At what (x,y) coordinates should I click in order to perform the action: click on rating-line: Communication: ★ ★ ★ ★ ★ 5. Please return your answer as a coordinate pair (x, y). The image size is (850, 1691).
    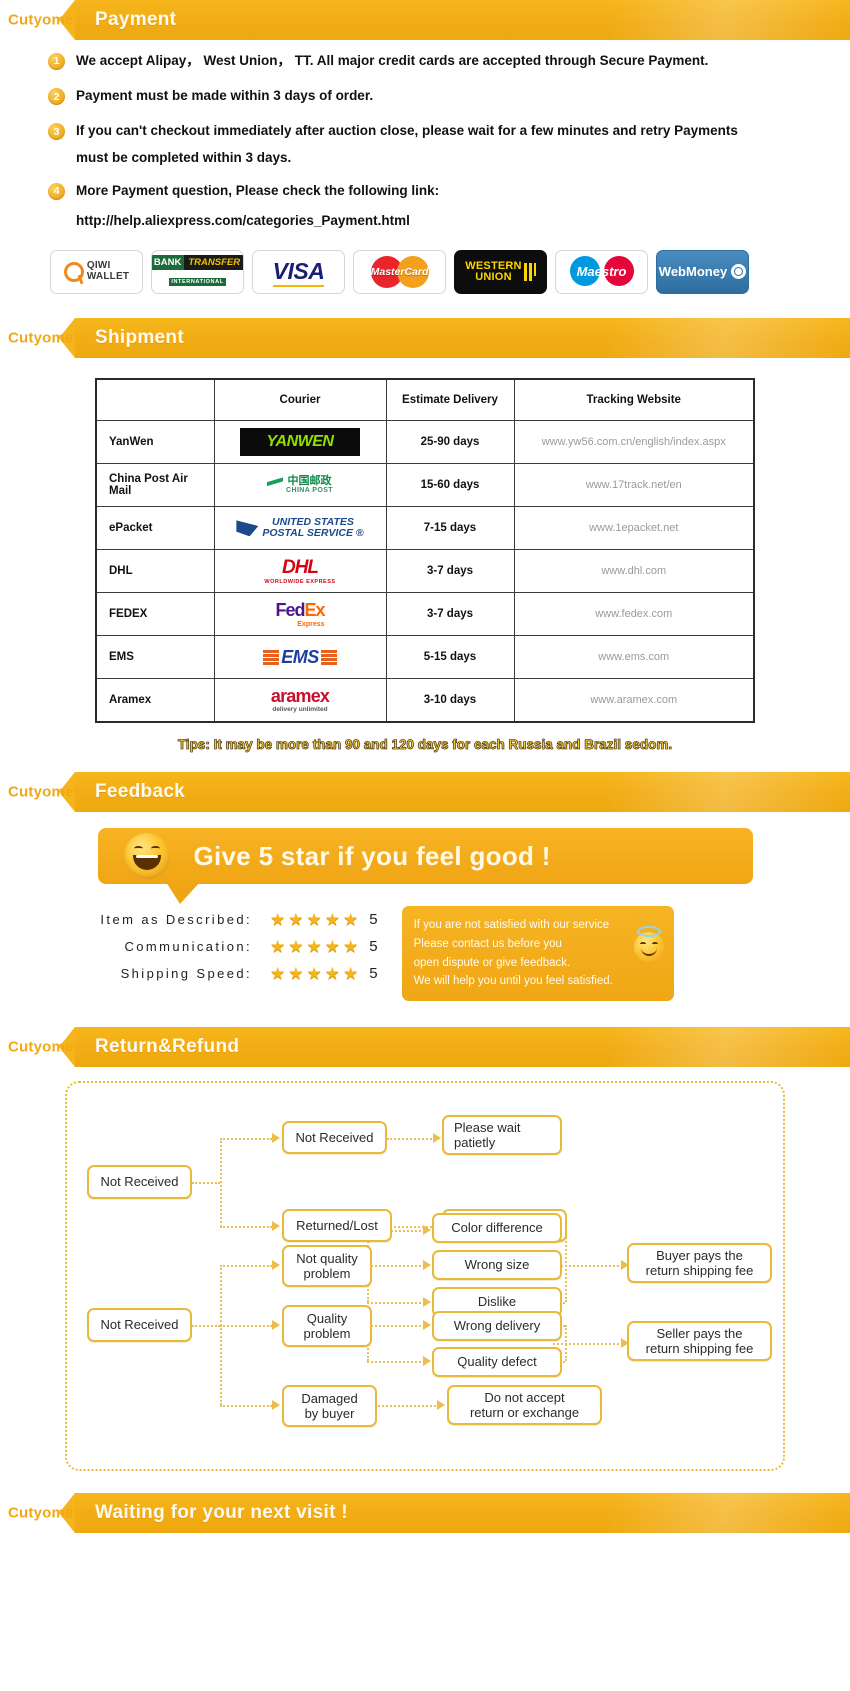
    Looking at the image, I should click on (220, 946).